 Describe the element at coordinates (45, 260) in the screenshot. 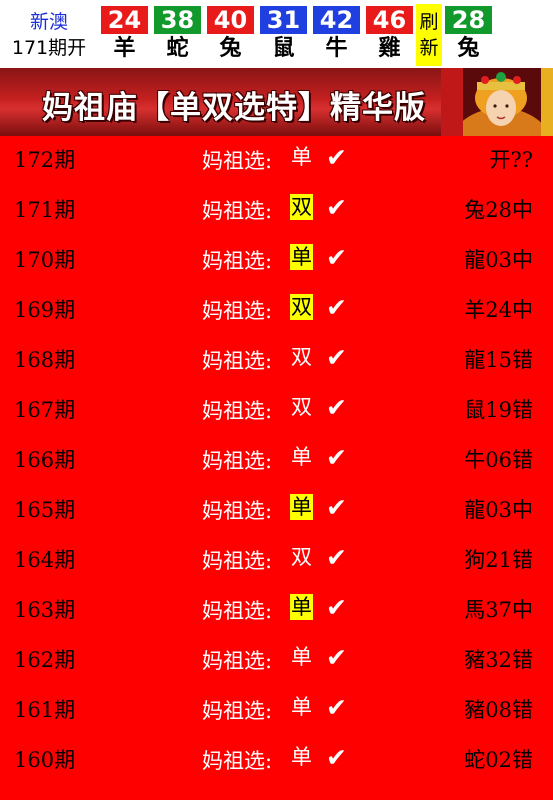

I see `row-period: 170期` at that location.